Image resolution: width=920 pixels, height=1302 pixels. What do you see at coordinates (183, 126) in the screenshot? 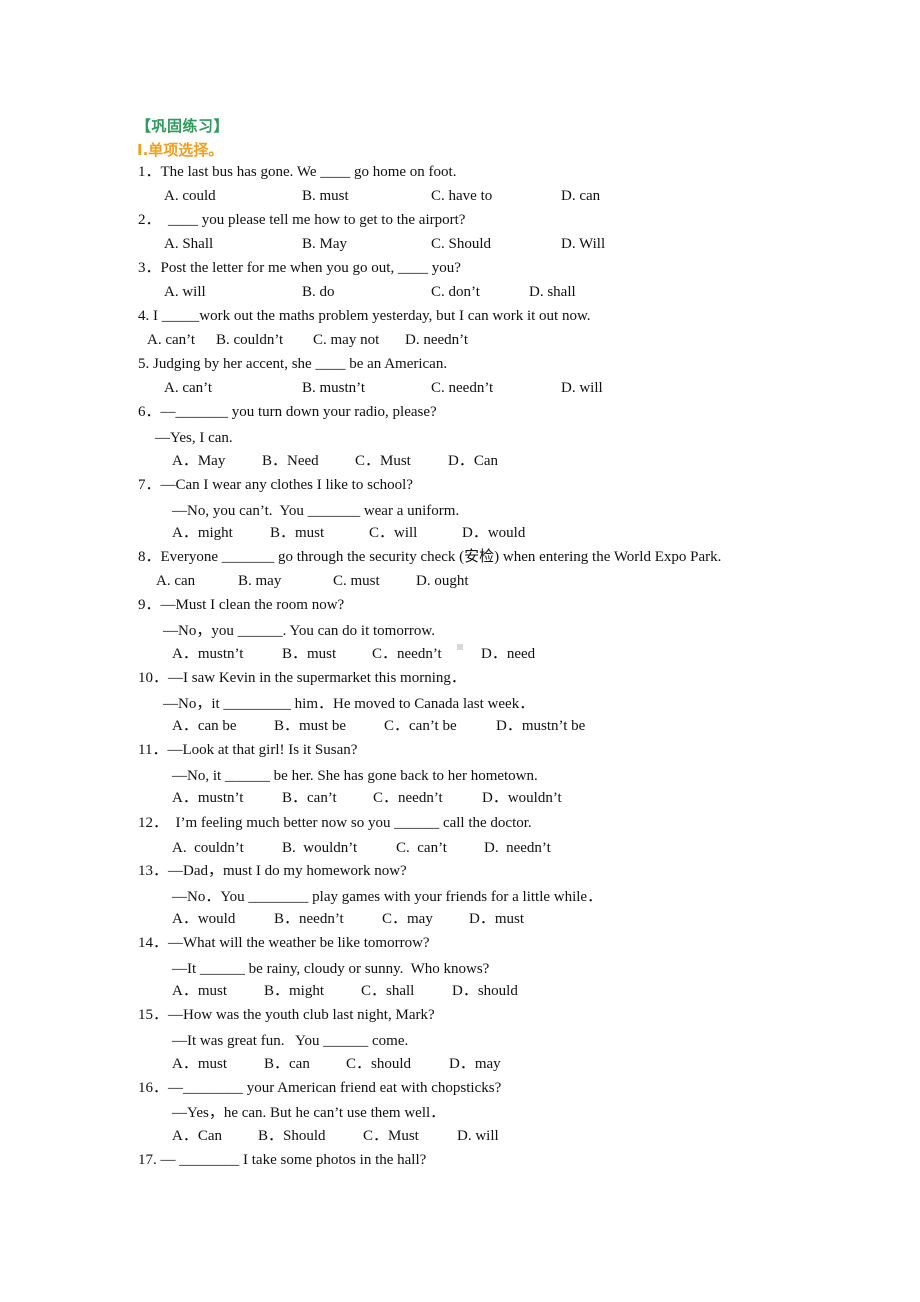
I see `section-title: 【巩固练习】` at bounding box center [183, 126].